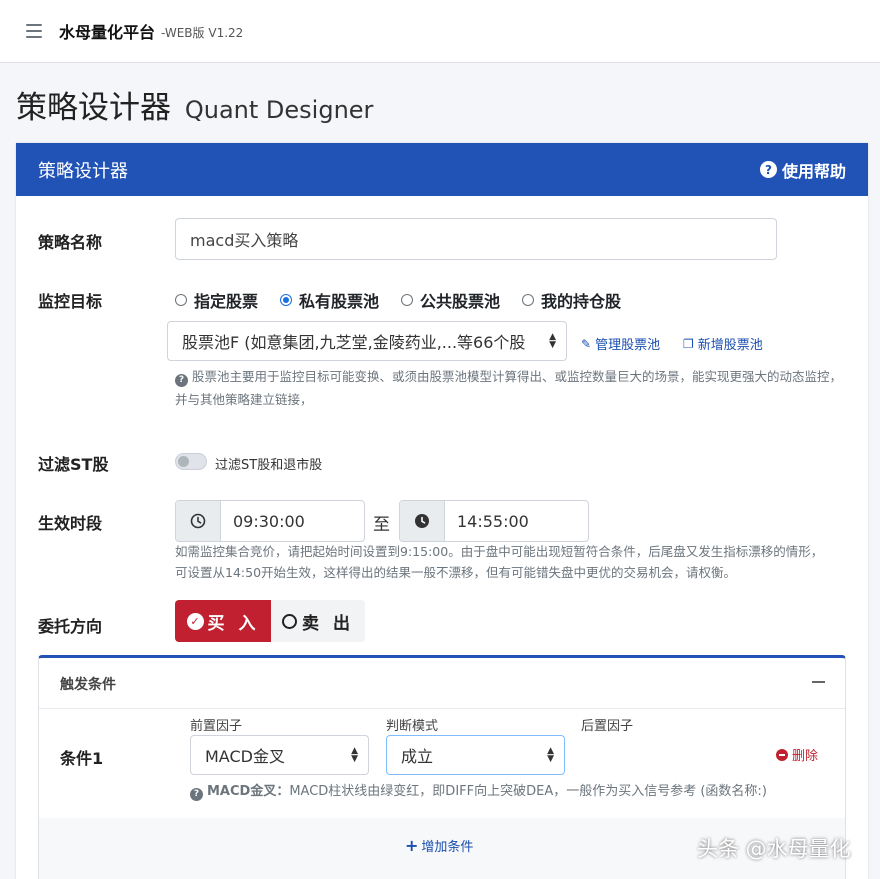  What do you see at coordinates (475, 755) in the screenshot?
I see `mode-select: 成立 ▲ ▼` at bounding box center [475, 755].